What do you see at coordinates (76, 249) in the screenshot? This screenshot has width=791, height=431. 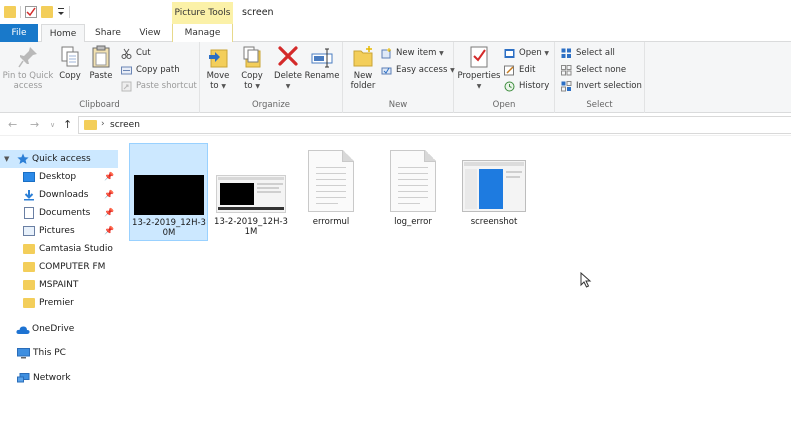 I see `sidebar-item-label: Camtasia Studio` at bounding box center [76, 249].